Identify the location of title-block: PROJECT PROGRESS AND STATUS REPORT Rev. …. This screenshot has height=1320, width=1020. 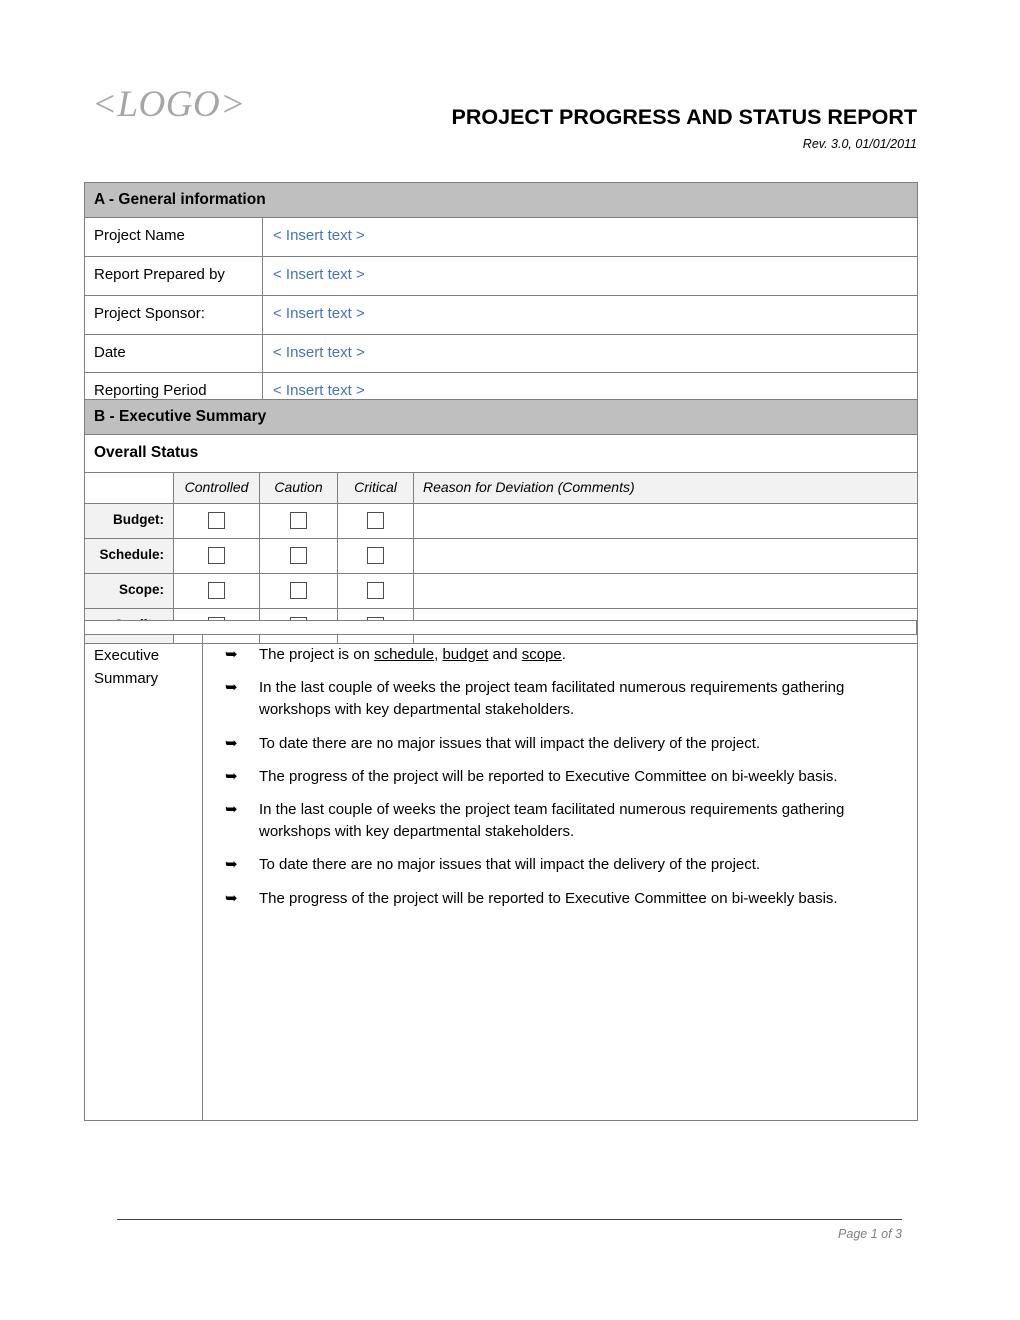
(597, 128).